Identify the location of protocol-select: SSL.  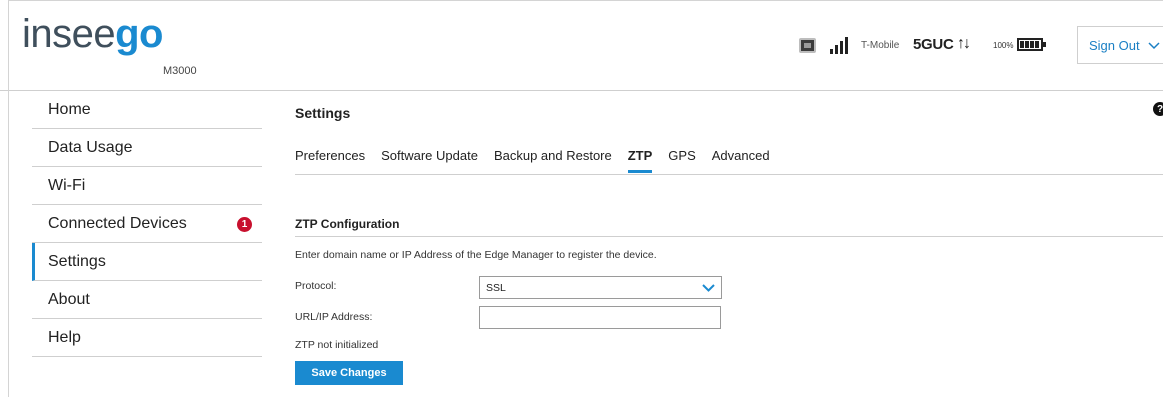
(600, 287).